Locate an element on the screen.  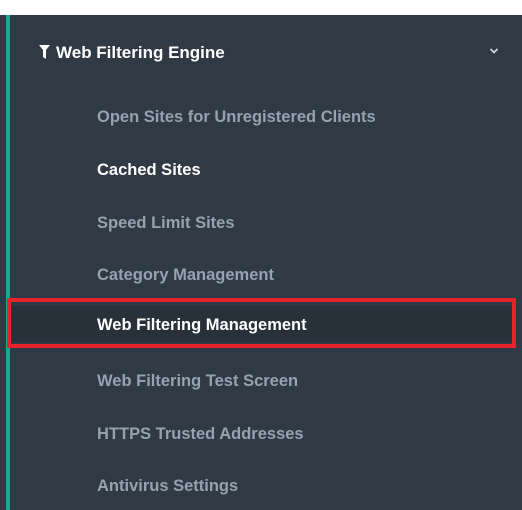
menu-item-web-filtering-test-screen: Web Filtering Test Screen is located at coordinates (263, 380).